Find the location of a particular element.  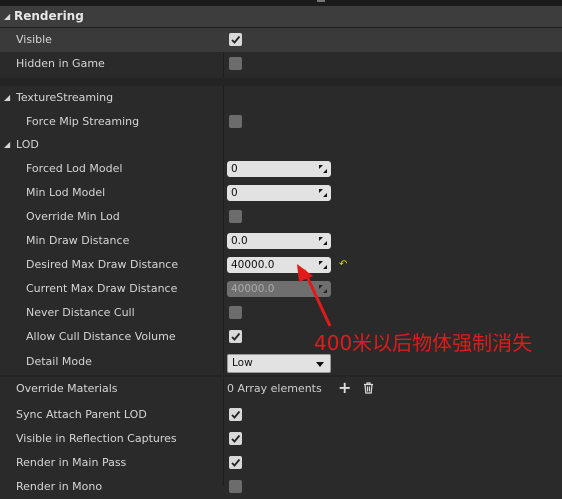

checkbox-force-mip-streaming is located at coordinates (235, 121).